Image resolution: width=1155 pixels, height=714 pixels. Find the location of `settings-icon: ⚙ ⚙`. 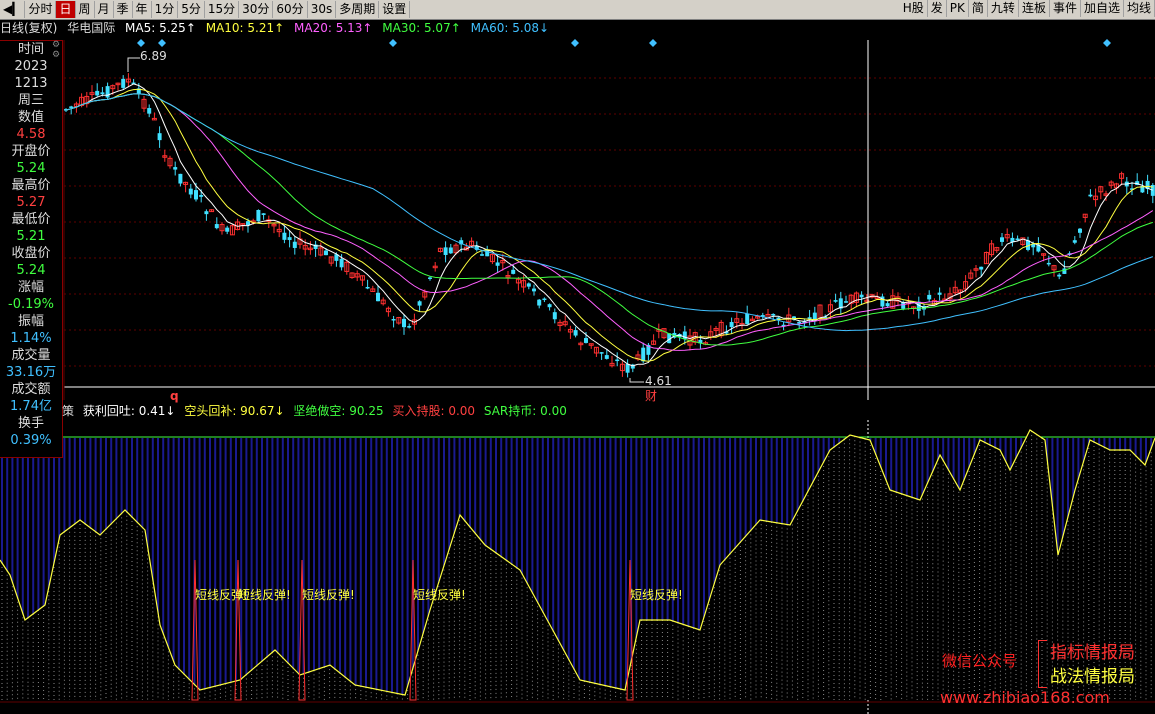

settings-icon: ⚙ ⚙ is located at coordinates (57, 52).